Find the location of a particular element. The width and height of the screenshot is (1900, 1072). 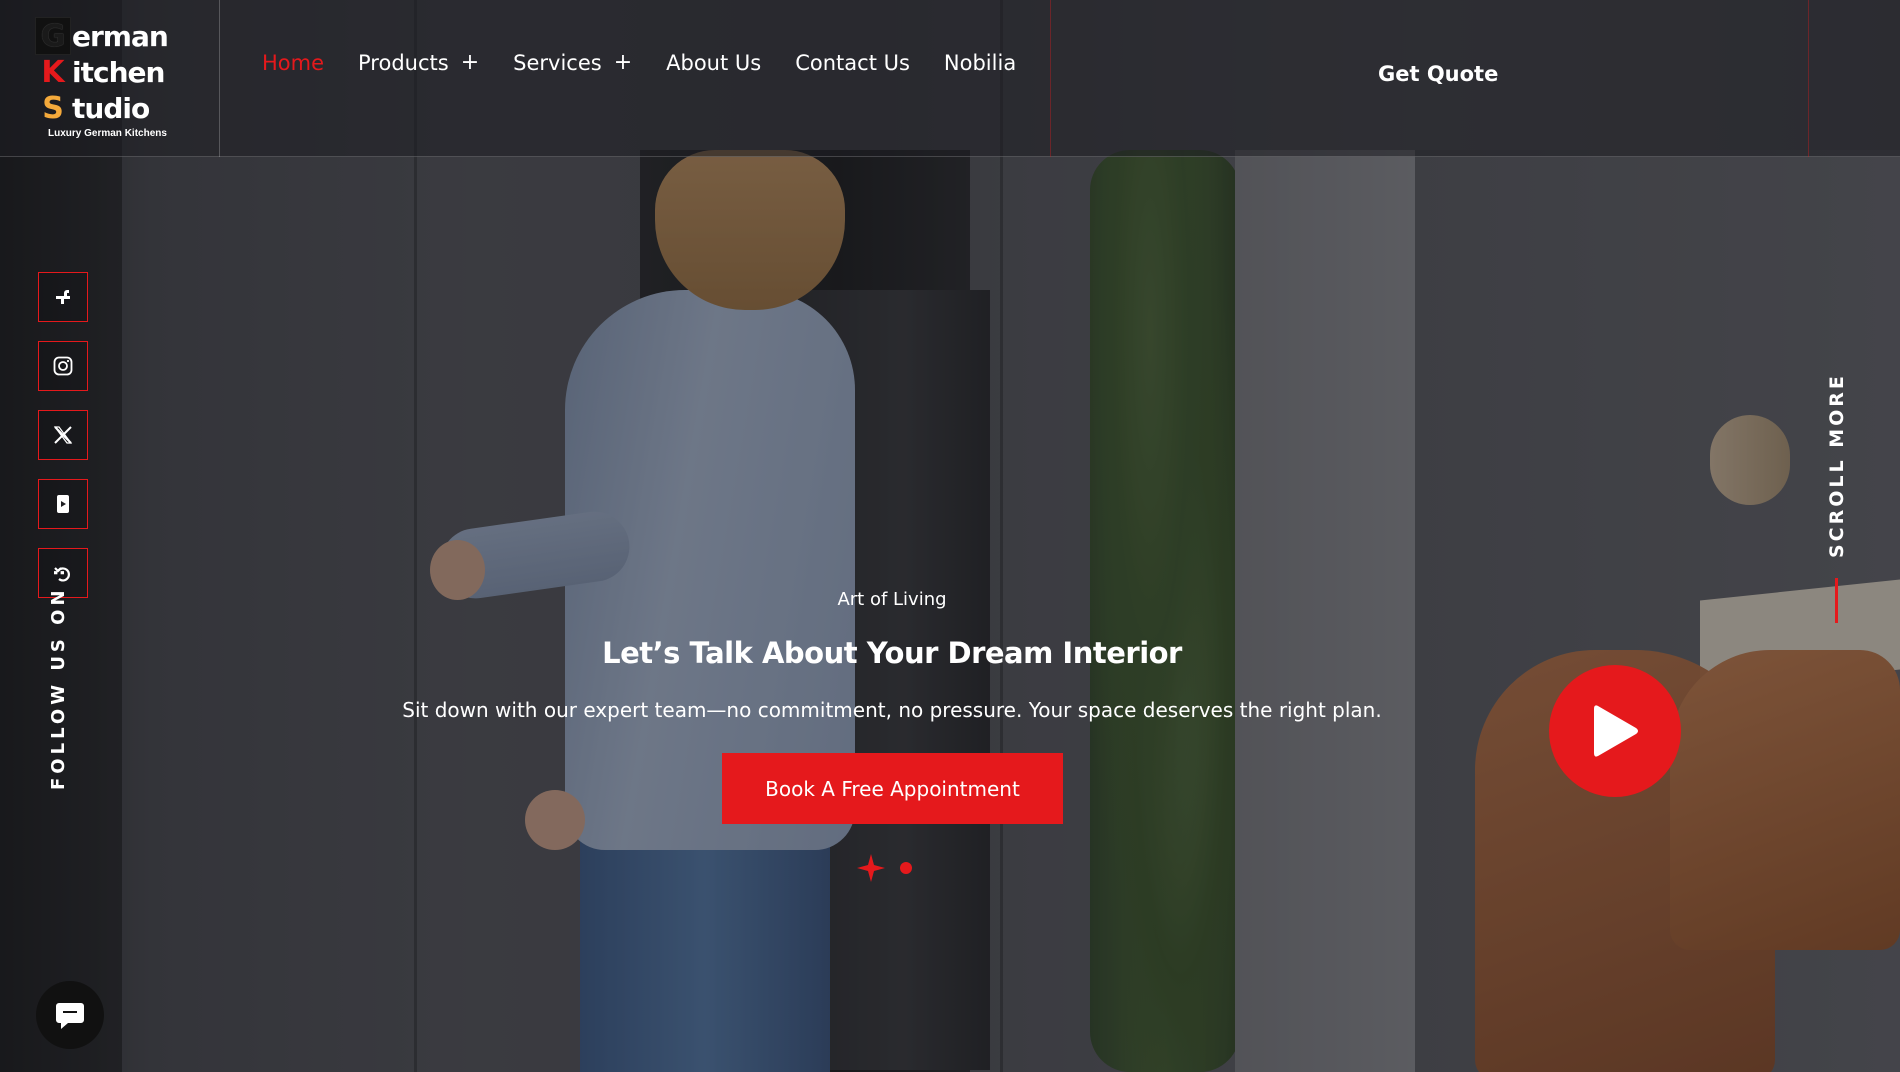

nav-nobilia: Nobilia is located at coordinates (980, 62).